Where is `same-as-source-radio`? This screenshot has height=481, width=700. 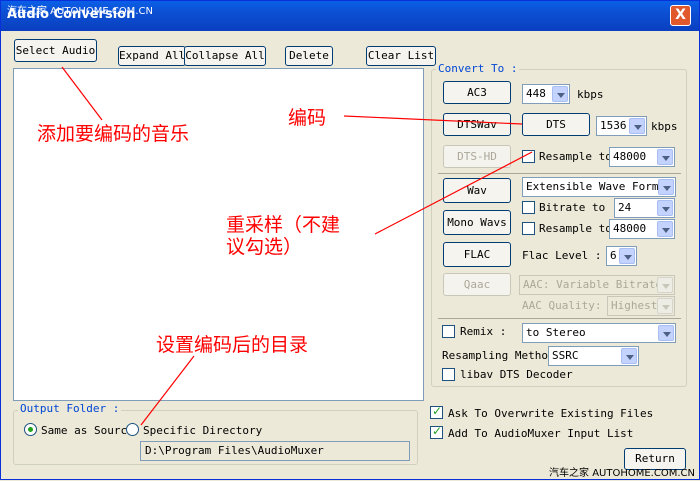 same-as-source-radio is located at coordinates (30, 429).